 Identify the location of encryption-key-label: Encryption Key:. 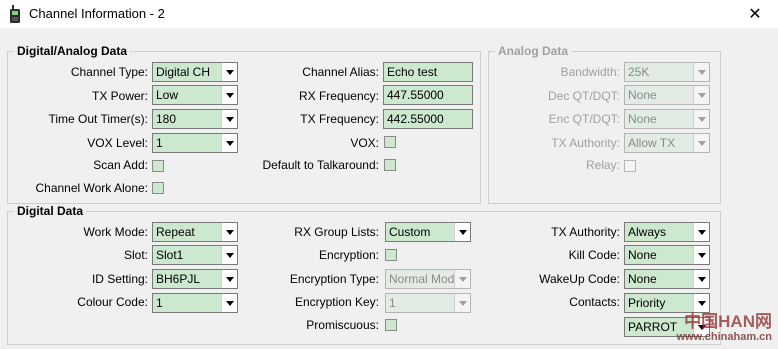
(336, 302).